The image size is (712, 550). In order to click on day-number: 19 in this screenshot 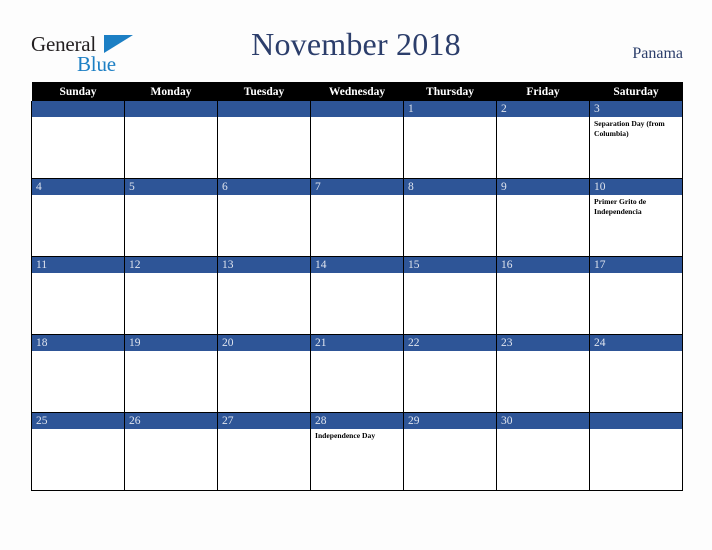, I will do `click(171, 343)`.